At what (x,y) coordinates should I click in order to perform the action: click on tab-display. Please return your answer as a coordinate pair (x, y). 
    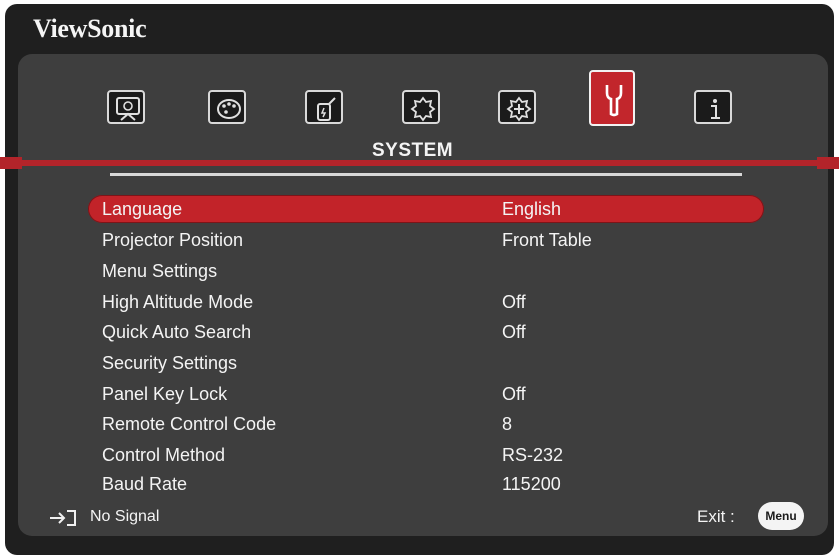
    Looking at the image, I should click on (126, 107).